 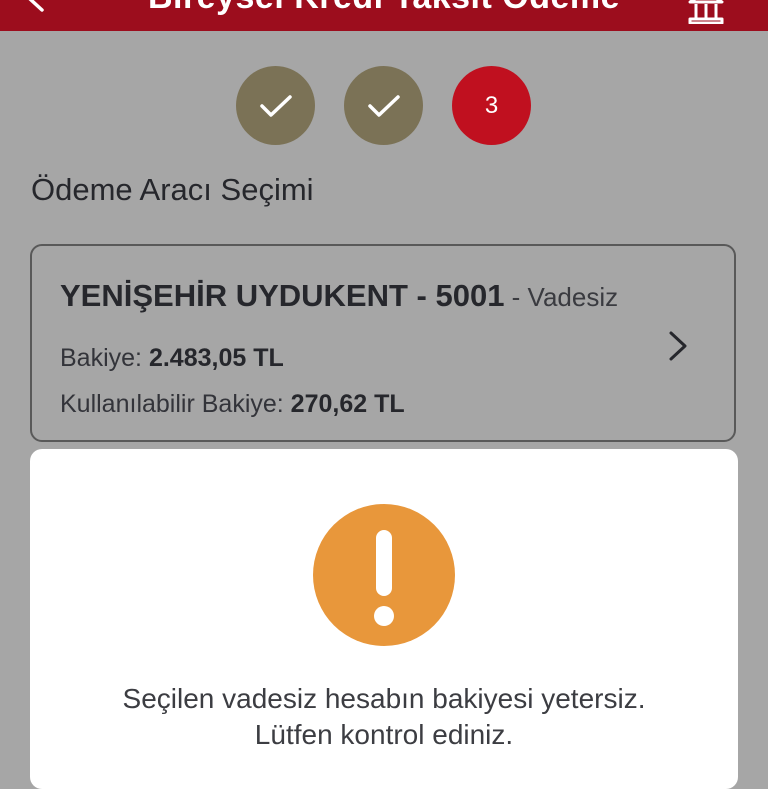 What do you see at coordinates (678, 346) in the screenshot?
I see `chevron-right-icon` at bounding box center [678, 346].